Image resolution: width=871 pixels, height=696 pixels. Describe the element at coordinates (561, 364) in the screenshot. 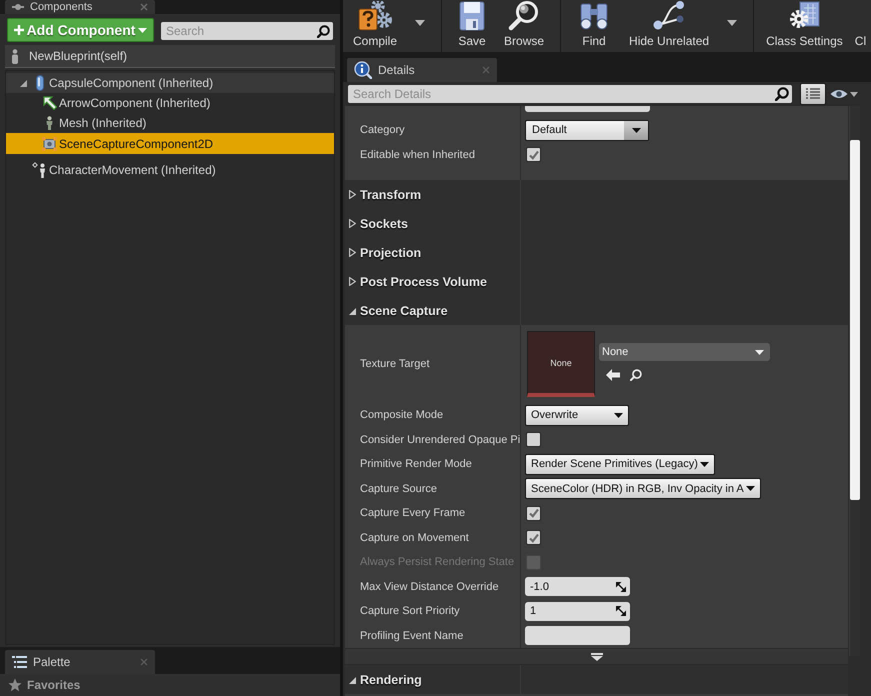

I see `texture-thumbnail: None` at that location.